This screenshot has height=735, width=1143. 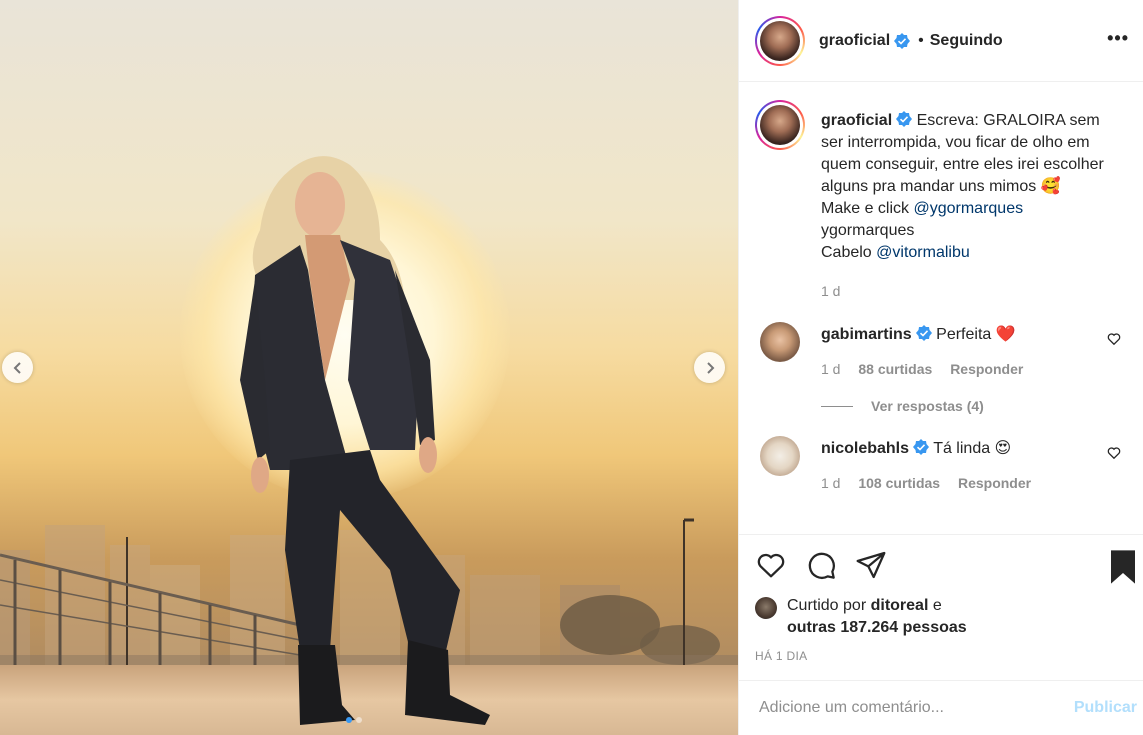 What do you see at coordinates (968, 208) in the screenshot?
I see `mention-link: @ygormarques` at bounding box center [968, 208].